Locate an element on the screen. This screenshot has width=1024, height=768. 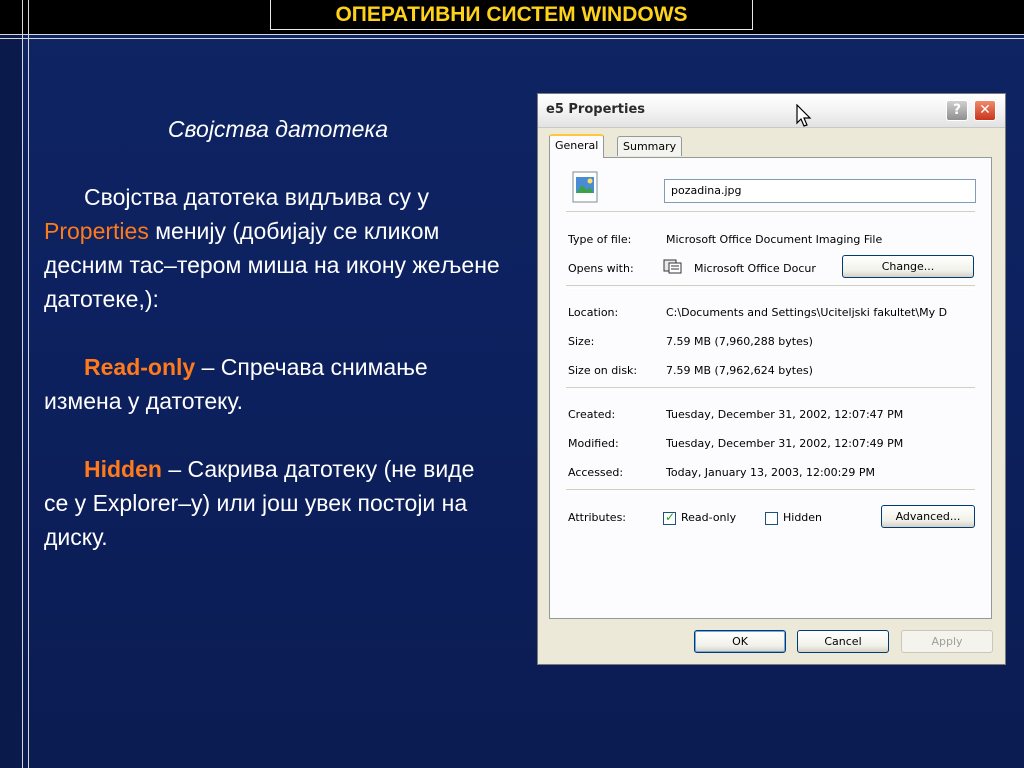
size-on-disk-label: Size on disk: is located at coordinates (603, 370).